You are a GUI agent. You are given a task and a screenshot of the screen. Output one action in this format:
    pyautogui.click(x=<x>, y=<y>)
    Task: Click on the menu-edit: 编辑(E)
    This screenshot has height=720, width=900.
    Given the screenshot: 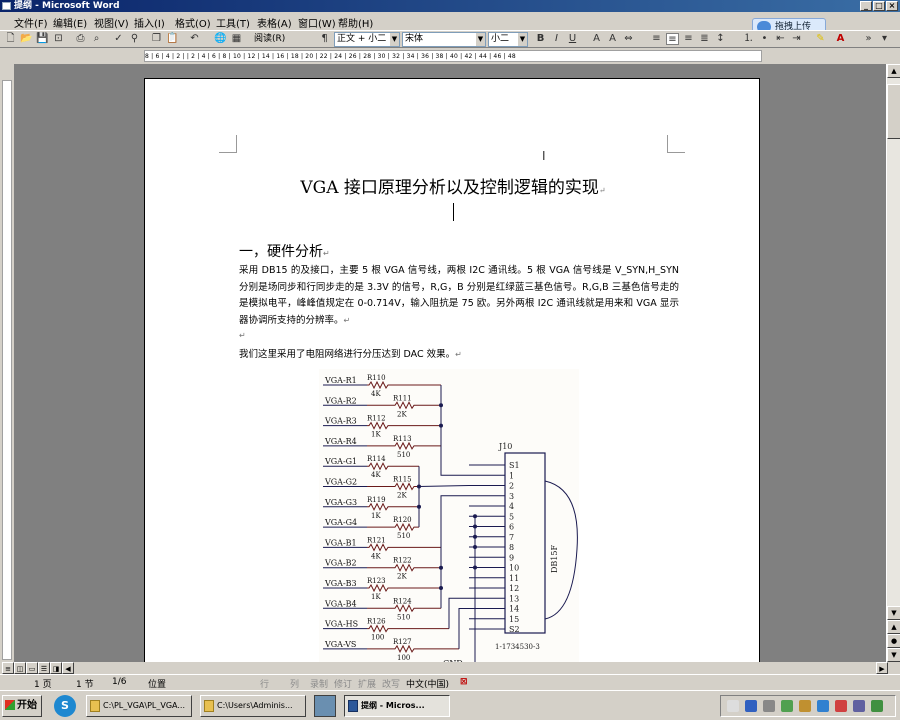 What is the action you would take?
    pyautogui.click(x=70, y=22)
    